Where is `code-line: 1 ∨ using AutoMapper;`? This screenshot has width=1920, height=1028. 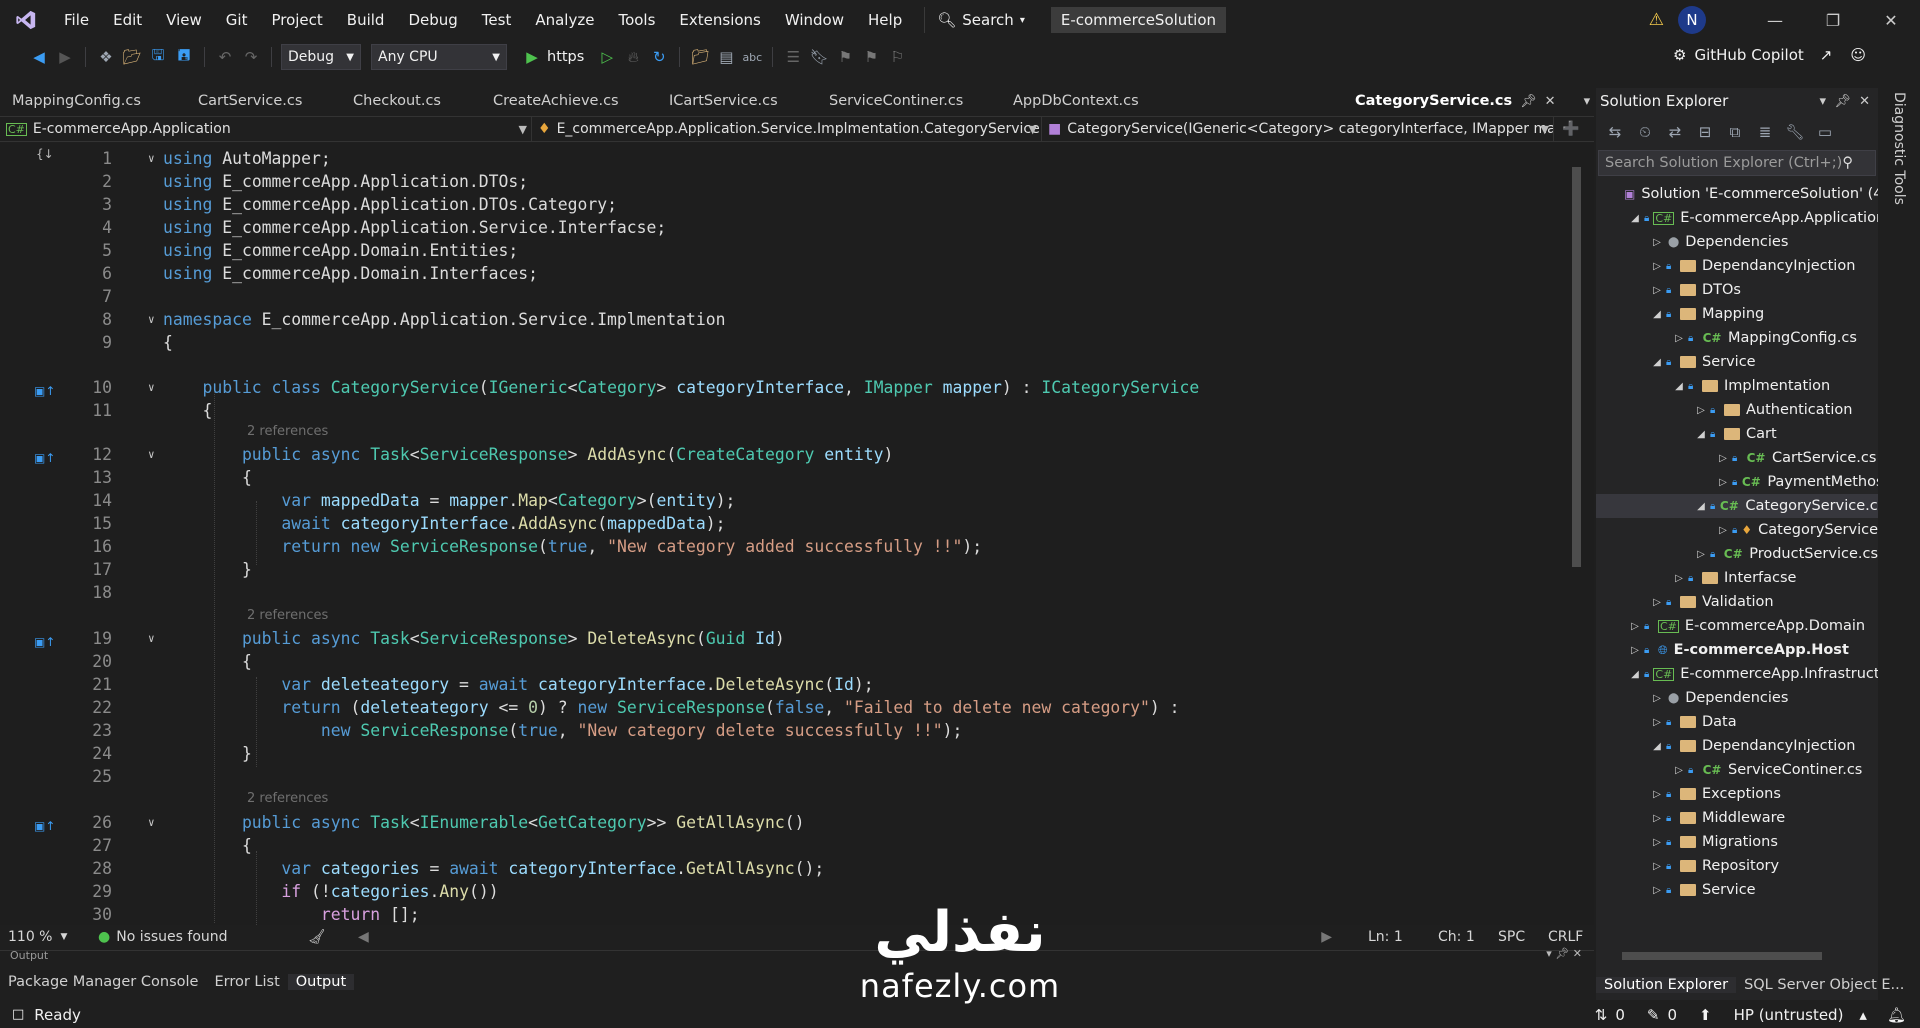
code-line: 1 ∨ using AutoMapper; is located at coordinates (780, 158).